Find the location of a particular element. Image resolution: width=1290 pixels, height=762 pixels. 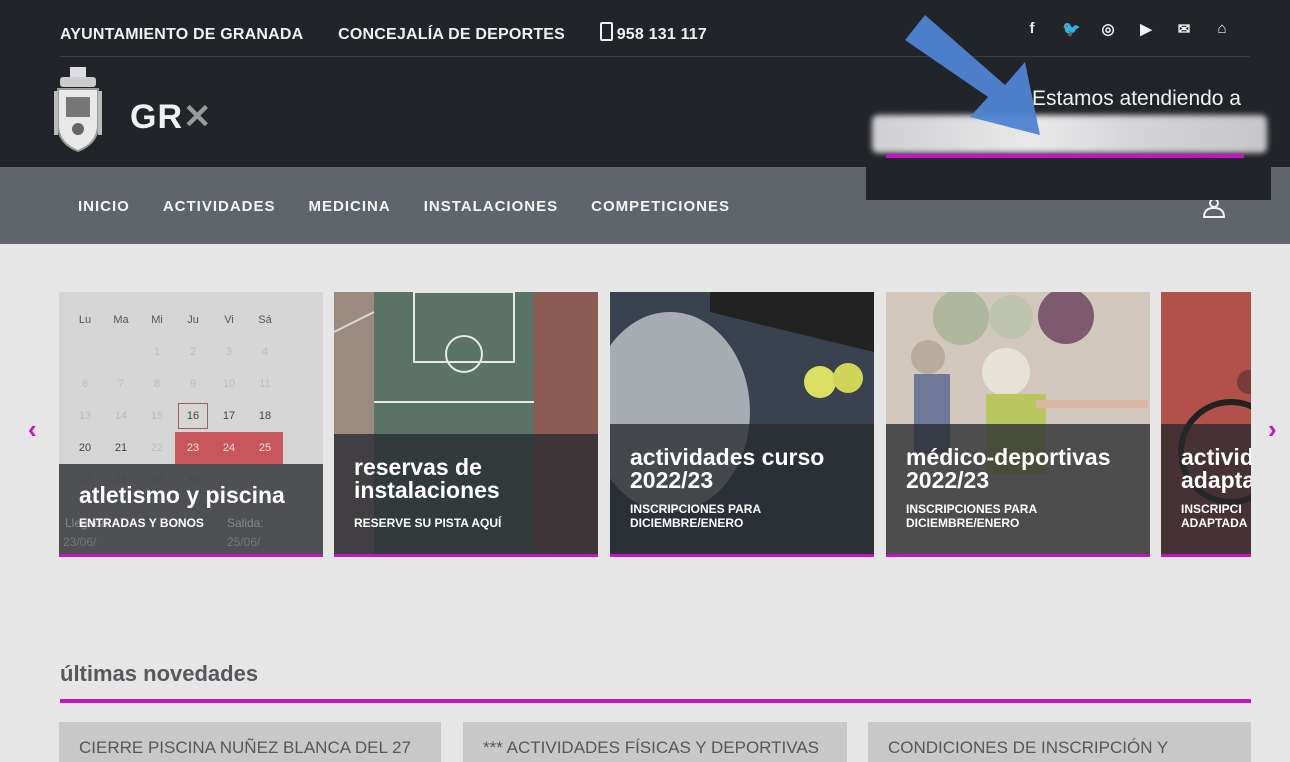

calendar-day: 8 is located at coordinates (157, 384).